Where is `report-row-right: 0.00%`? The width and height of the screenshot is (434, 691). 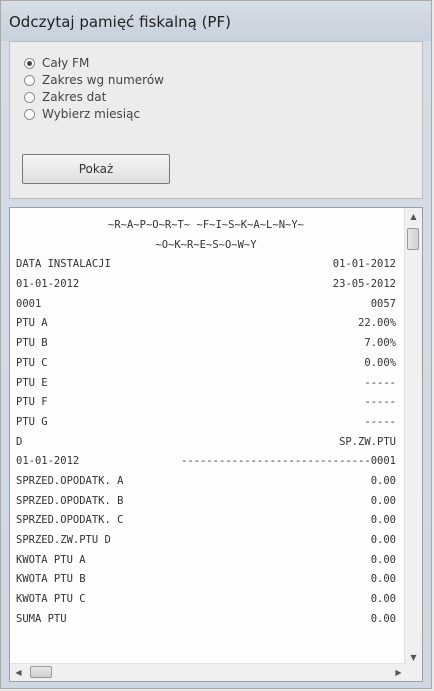 report-row-right: 0.00% is located at coordinates (380, 362).